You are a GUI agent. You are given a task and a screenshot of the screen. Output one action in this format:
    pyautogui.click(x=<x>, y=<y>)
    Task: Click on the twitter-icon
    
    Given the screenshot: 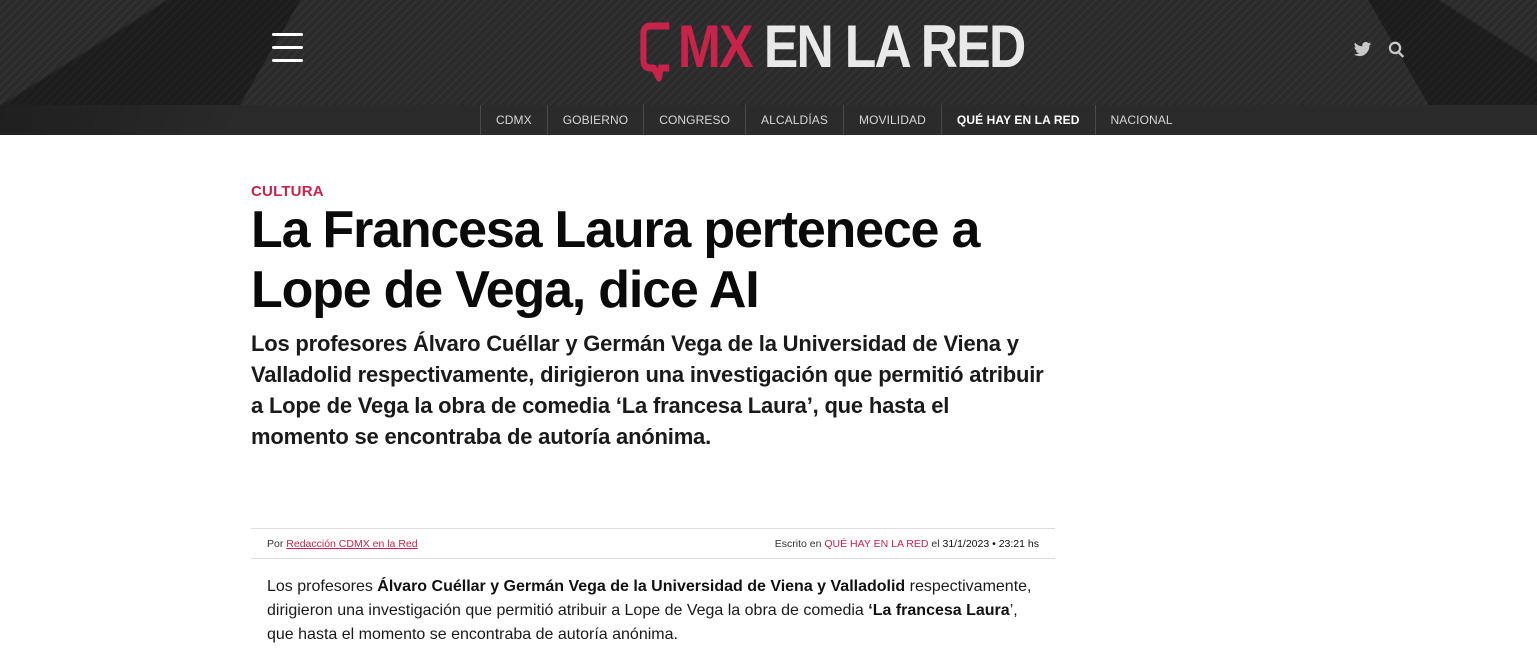 What is the action you would take?
    pyautogui.click(x=1362, y=52)
    